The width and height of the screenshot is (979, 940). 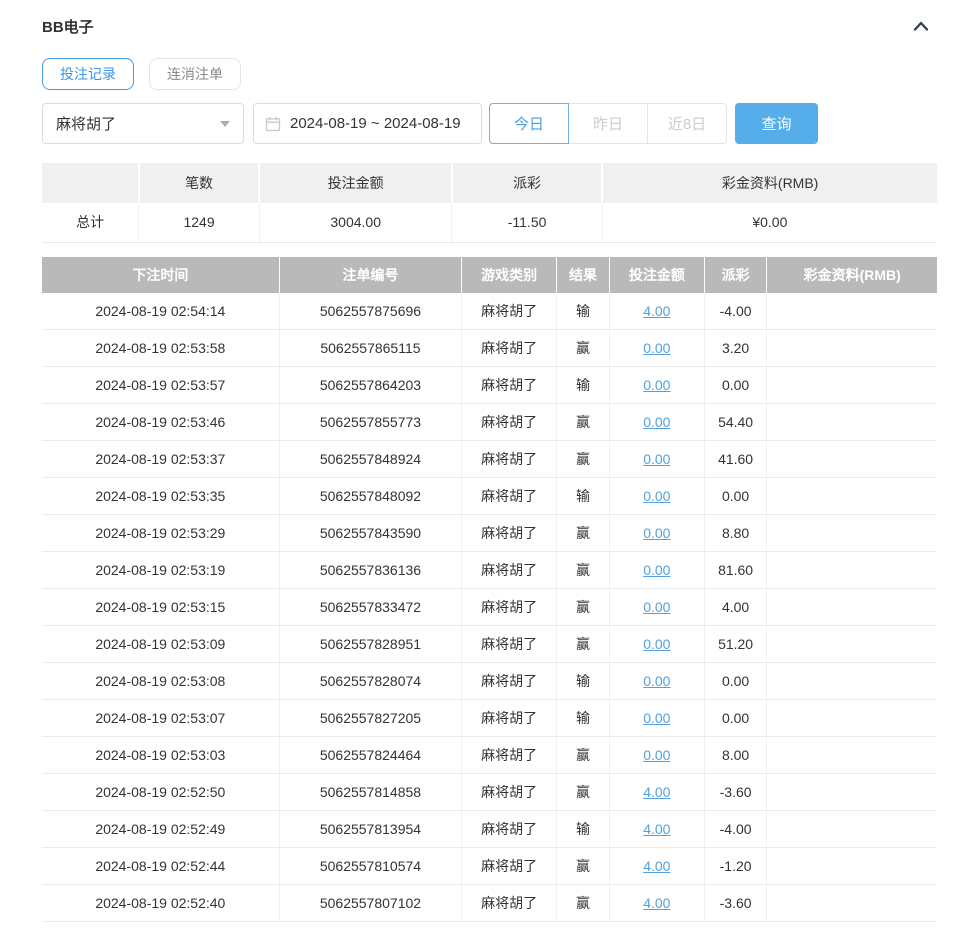 I want to click on col-bet-amount: 投注金额, so click(x=657, y=274).